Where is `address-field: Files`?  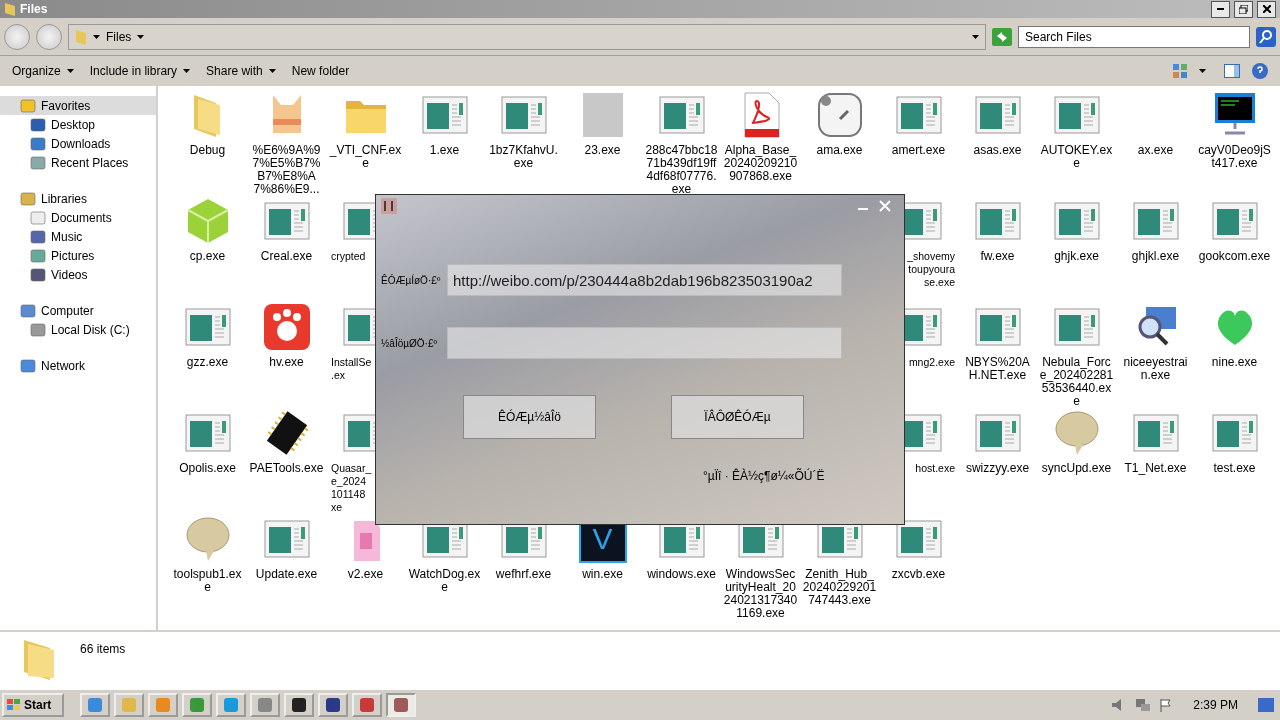
address-field: Files is located at coordinates (527, 36).